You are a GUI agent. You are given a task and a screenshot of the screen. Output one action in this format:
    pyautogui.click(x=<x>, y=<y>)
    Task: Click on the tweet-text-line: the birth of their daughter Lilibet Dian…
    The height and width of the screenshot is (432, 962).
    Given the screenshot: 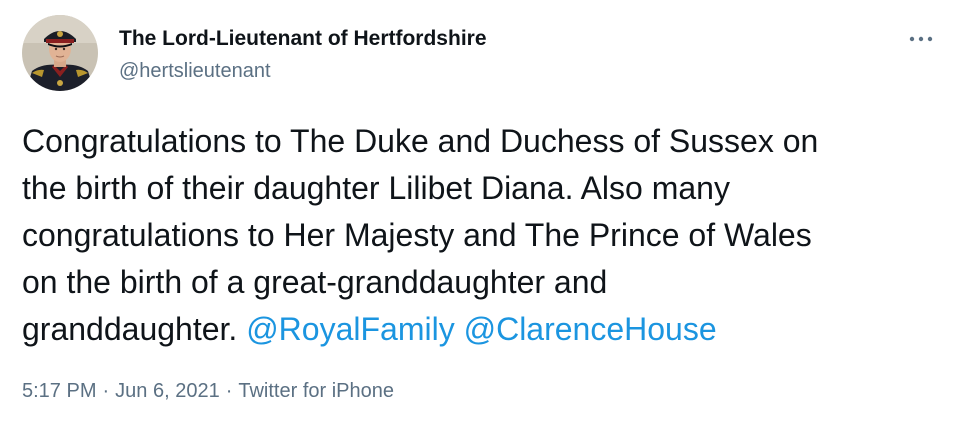 What is the action you would take?
    pyautogui.click(x=376, y=188)
    